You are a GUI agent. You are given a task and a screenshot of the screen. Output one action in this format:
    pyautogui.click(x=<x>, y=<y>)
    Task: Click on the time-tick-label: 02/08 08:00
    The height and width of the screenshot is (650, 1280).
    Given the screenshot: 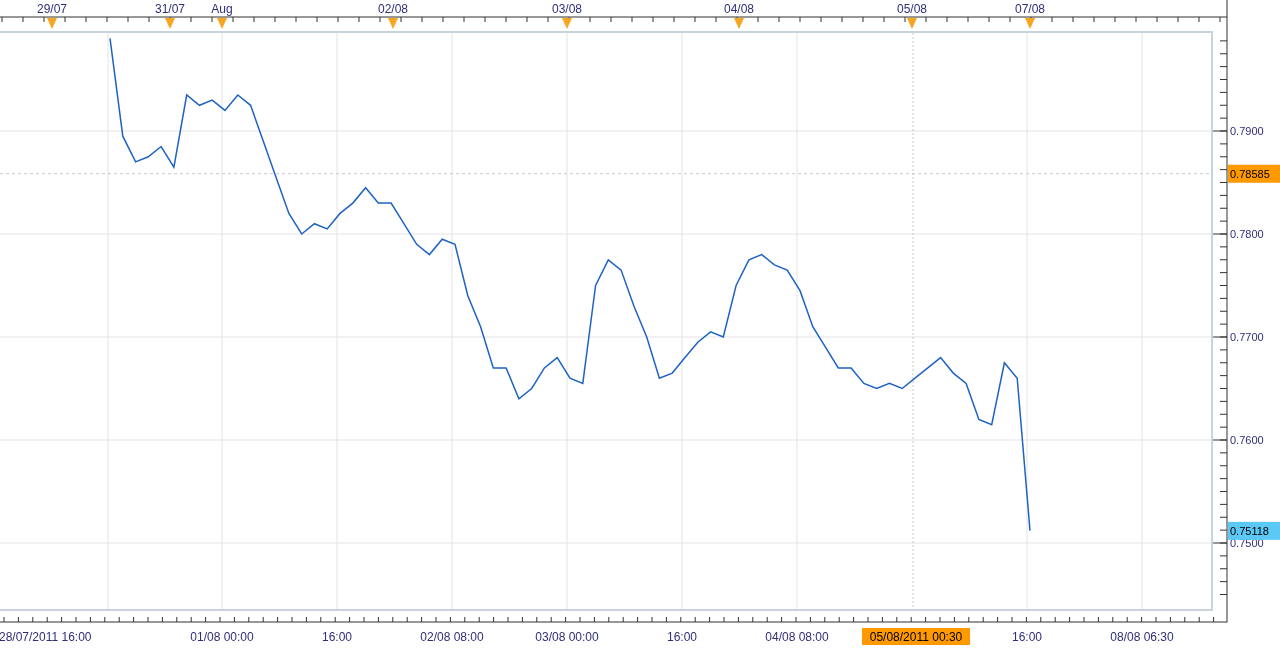 What is the action you would take?
    pyautogui.click(x=452, y=637)
    